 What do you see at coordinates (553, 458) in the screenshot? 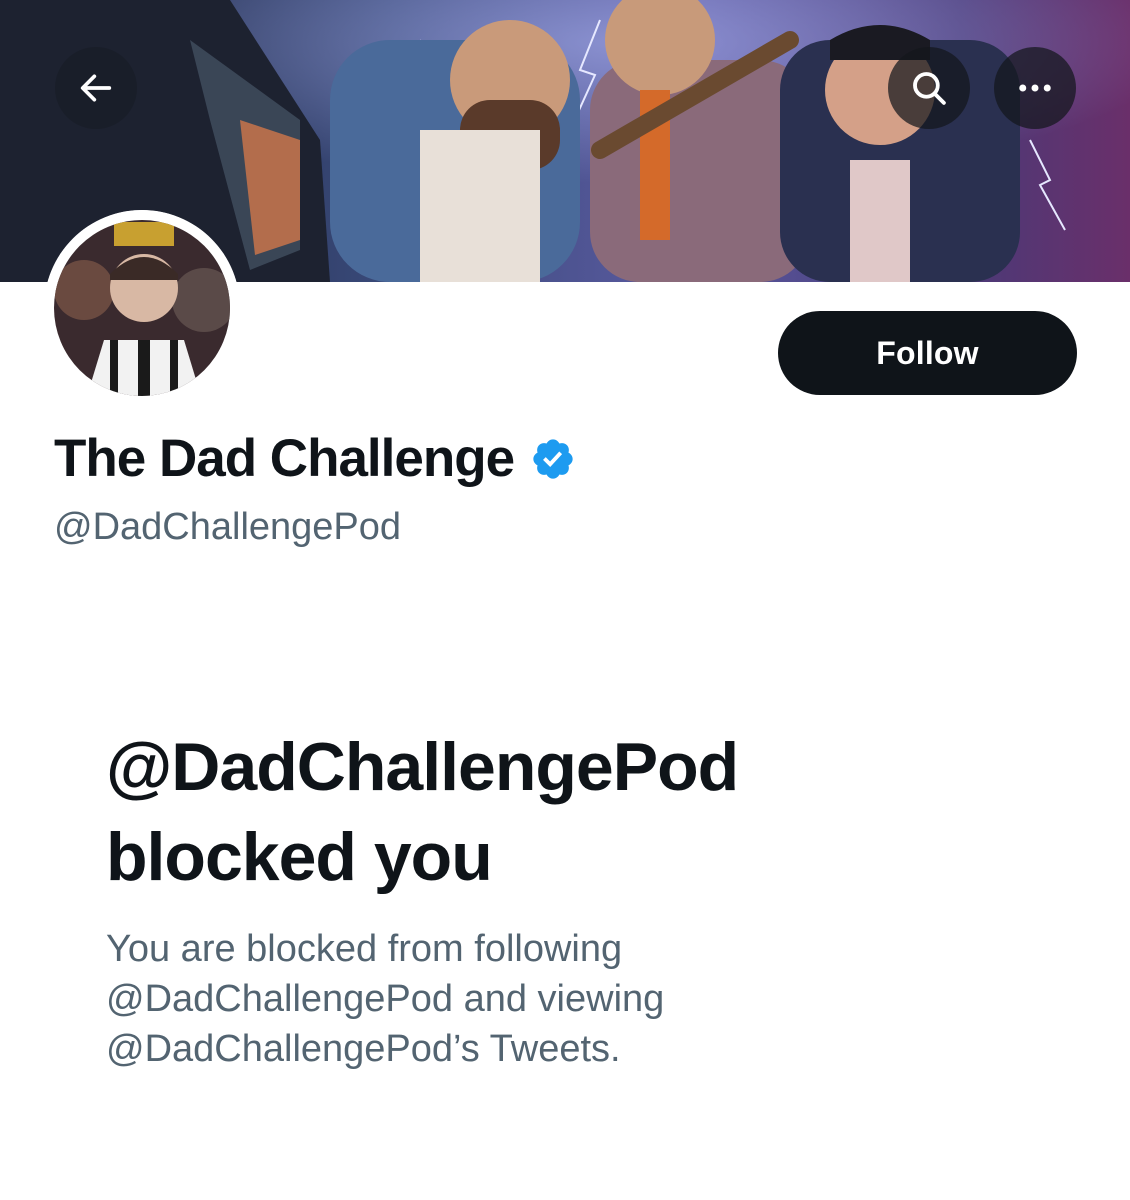
I see `verified-badge-icon` at bounding box center [553, 458].